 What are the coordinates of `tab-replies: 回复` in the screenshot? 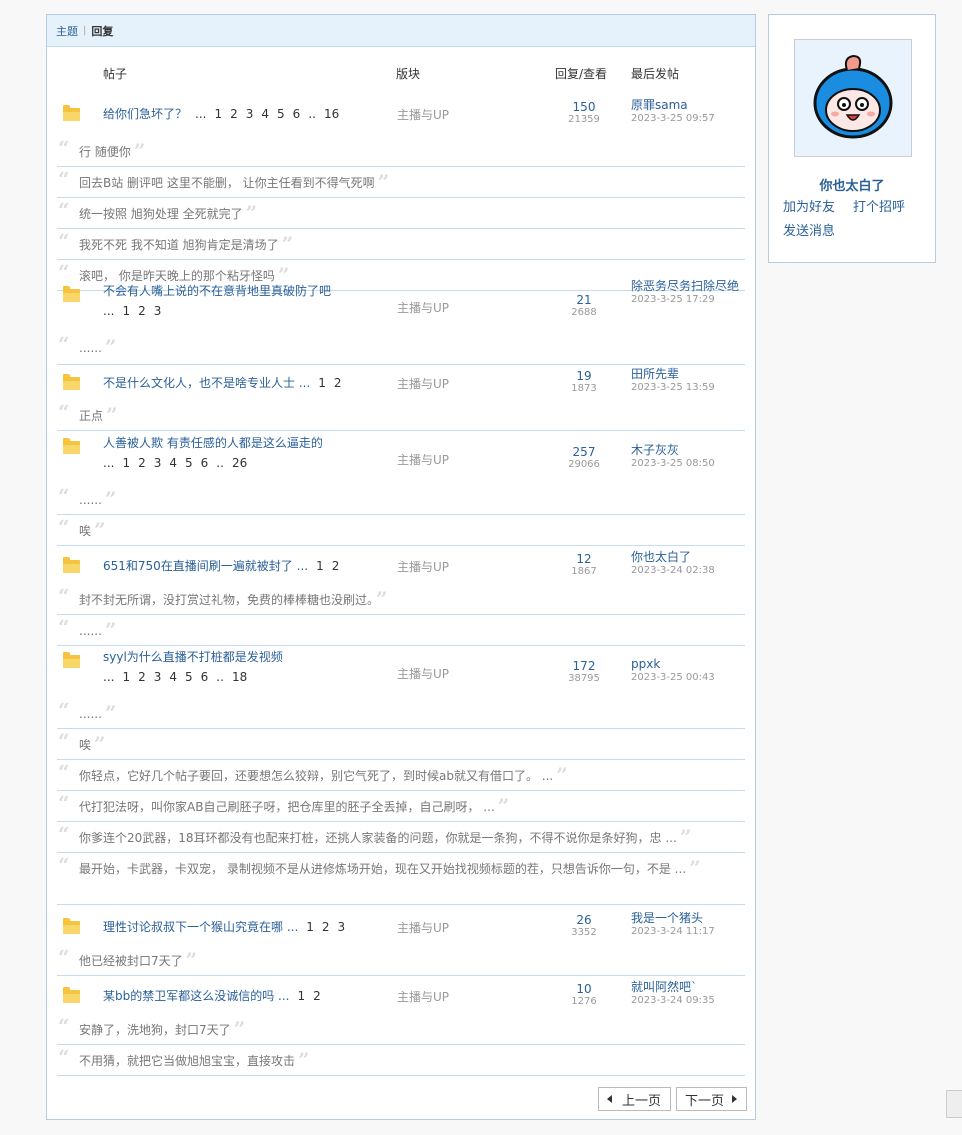 It's located at (102, 31).